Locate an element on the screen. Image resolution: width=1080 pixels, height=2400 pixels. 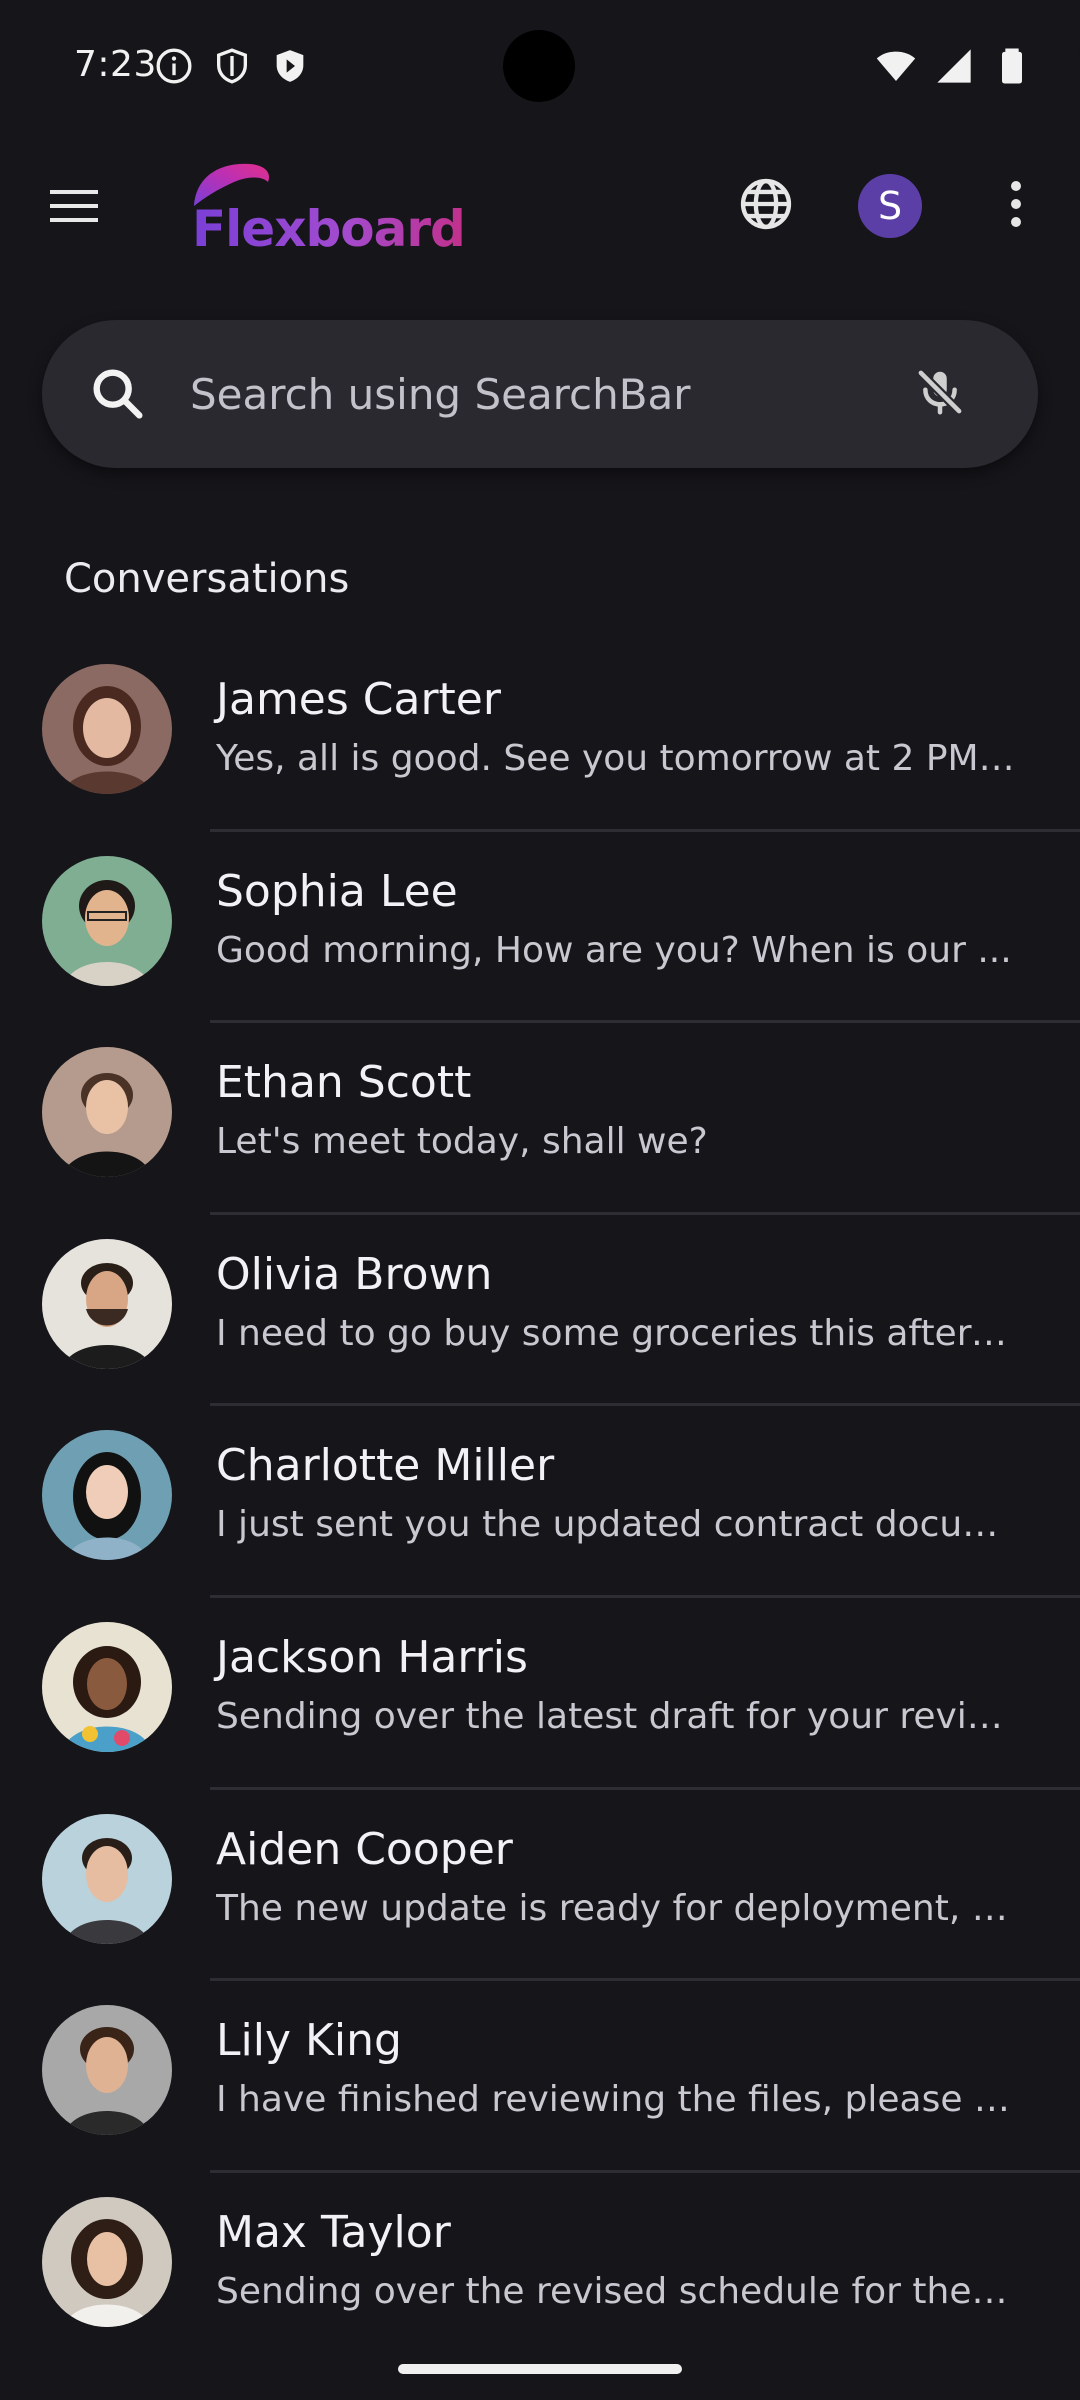
menu-button is located at coordinates (74, 208).